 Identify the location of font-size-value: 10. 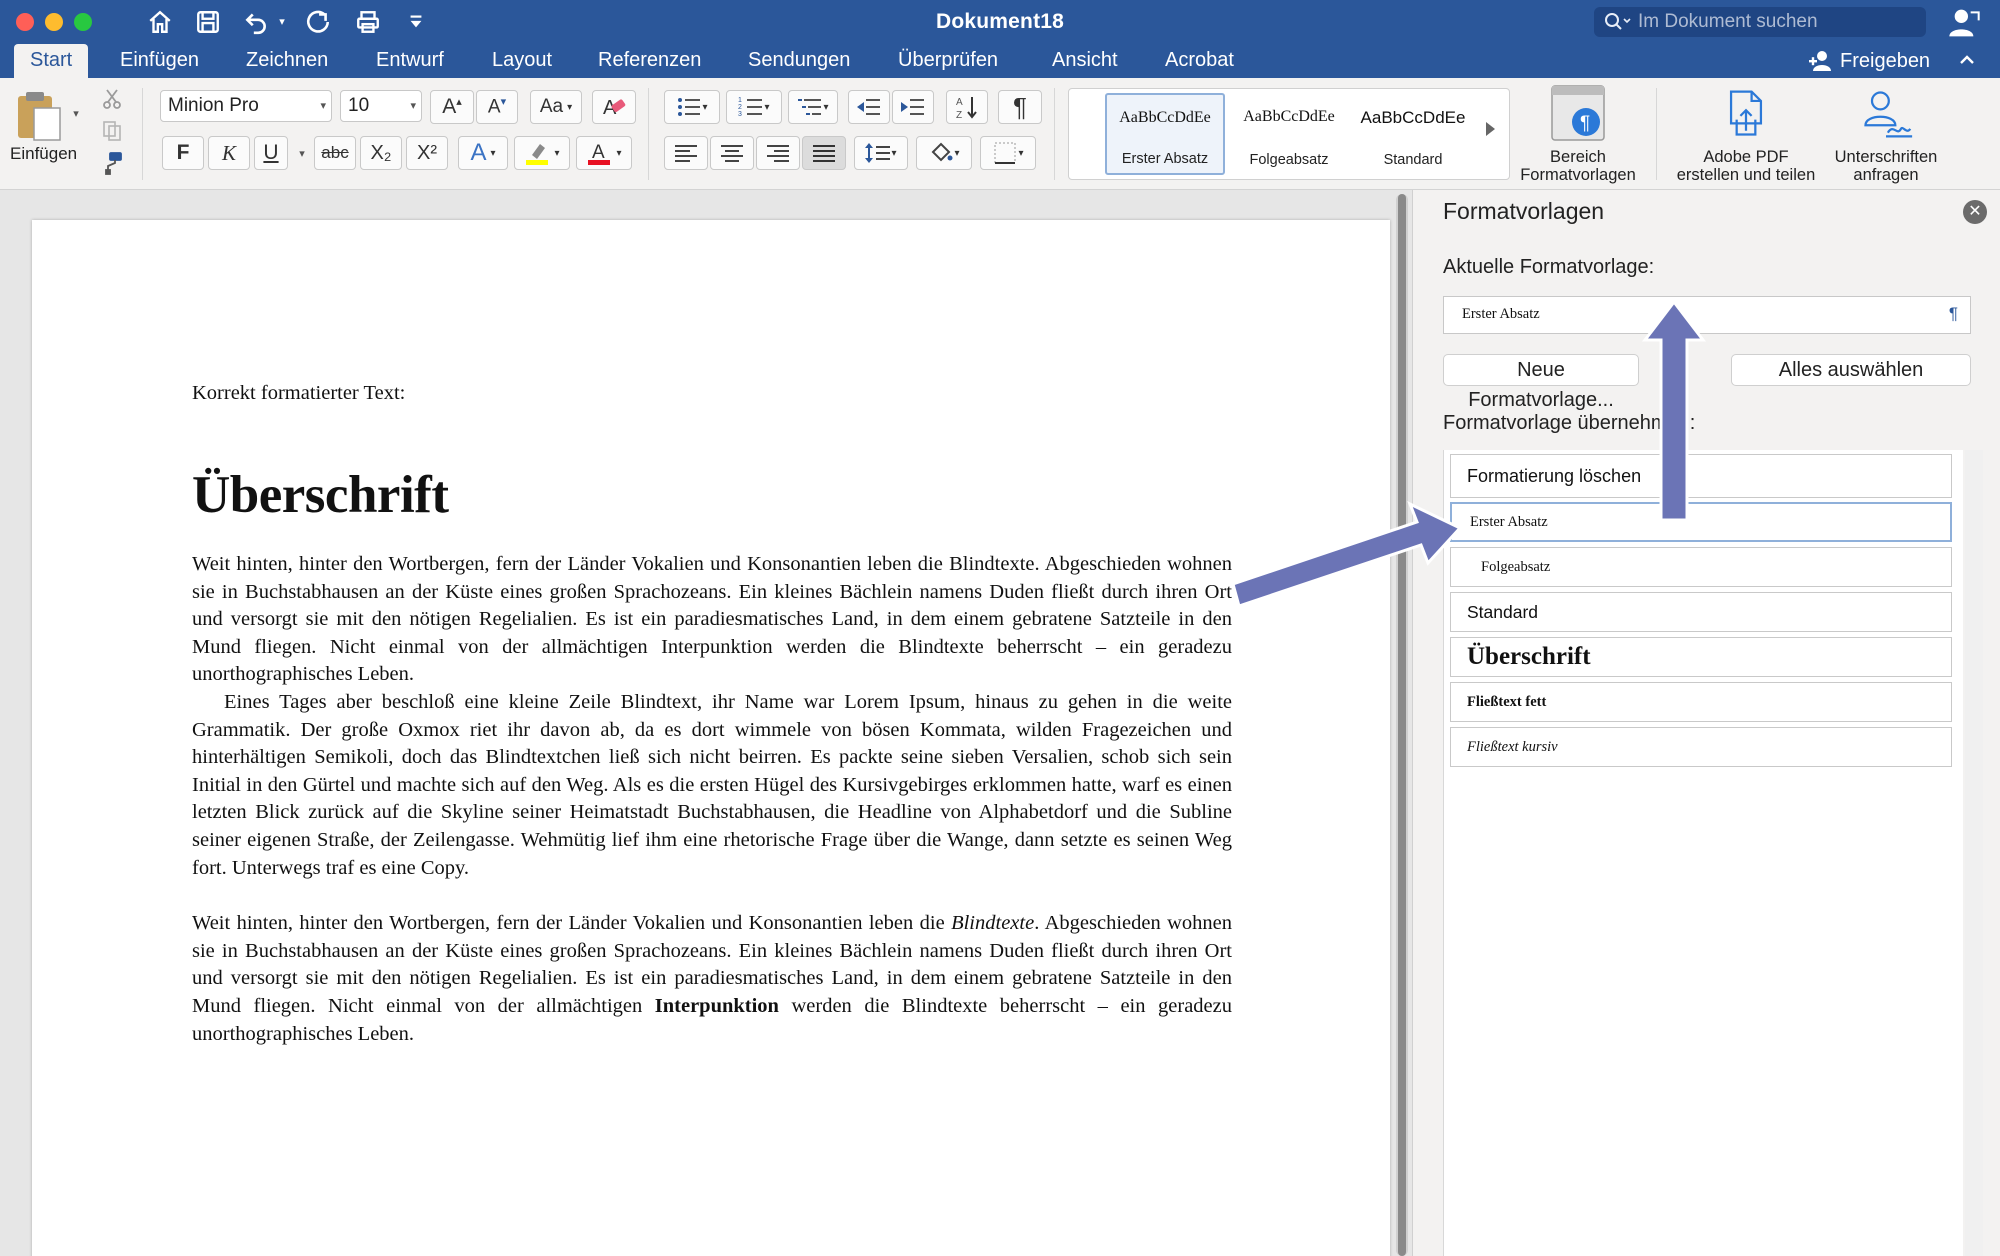
(359, 105).